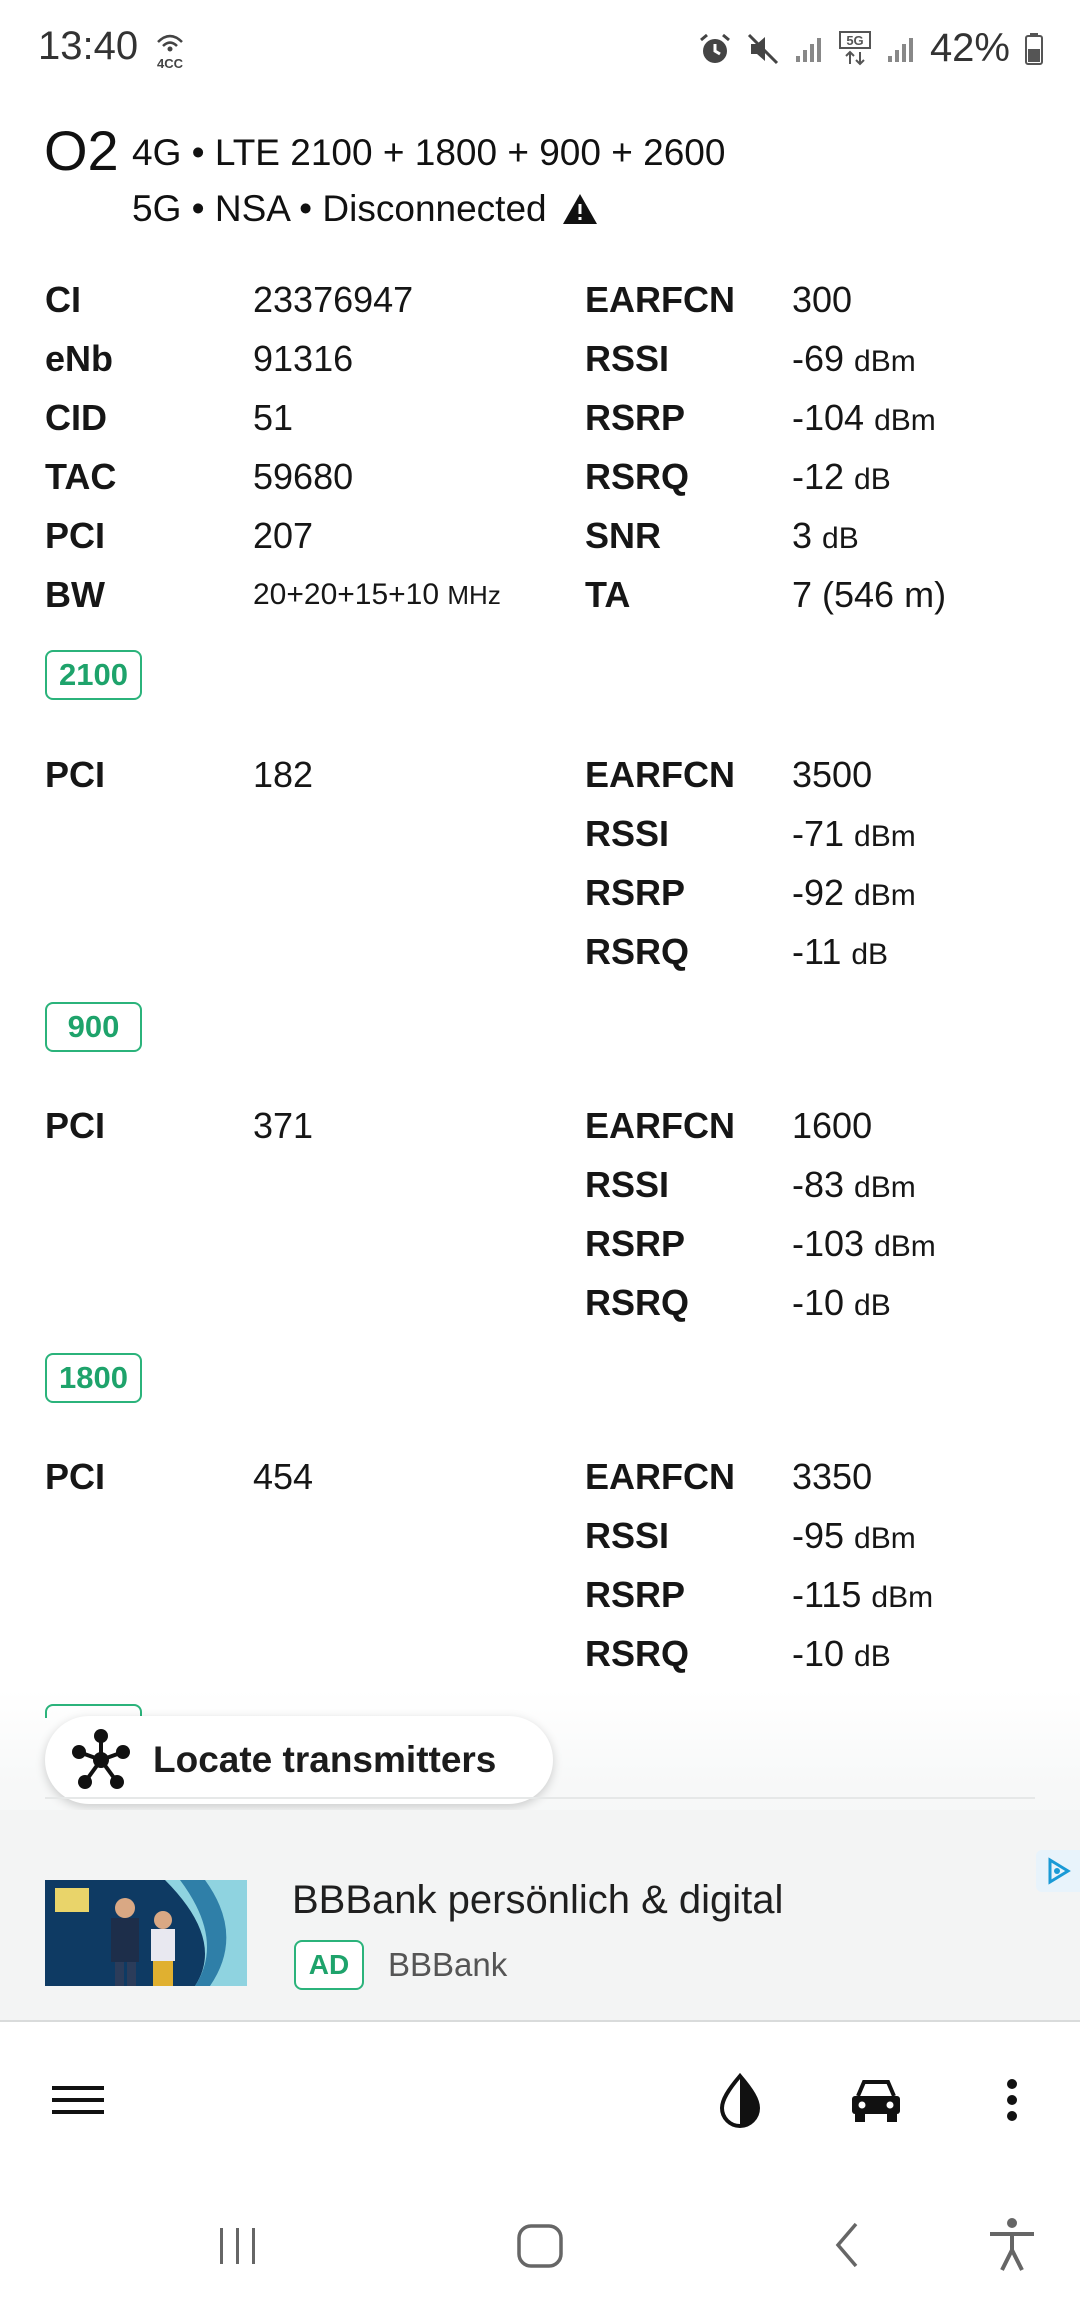 The width and height of the screenshot is (1080, 2316). What do you see at coordinates (828, 417) in the screenshot?
I see `rsrp-number: -104` at bounding box center [828, 417].